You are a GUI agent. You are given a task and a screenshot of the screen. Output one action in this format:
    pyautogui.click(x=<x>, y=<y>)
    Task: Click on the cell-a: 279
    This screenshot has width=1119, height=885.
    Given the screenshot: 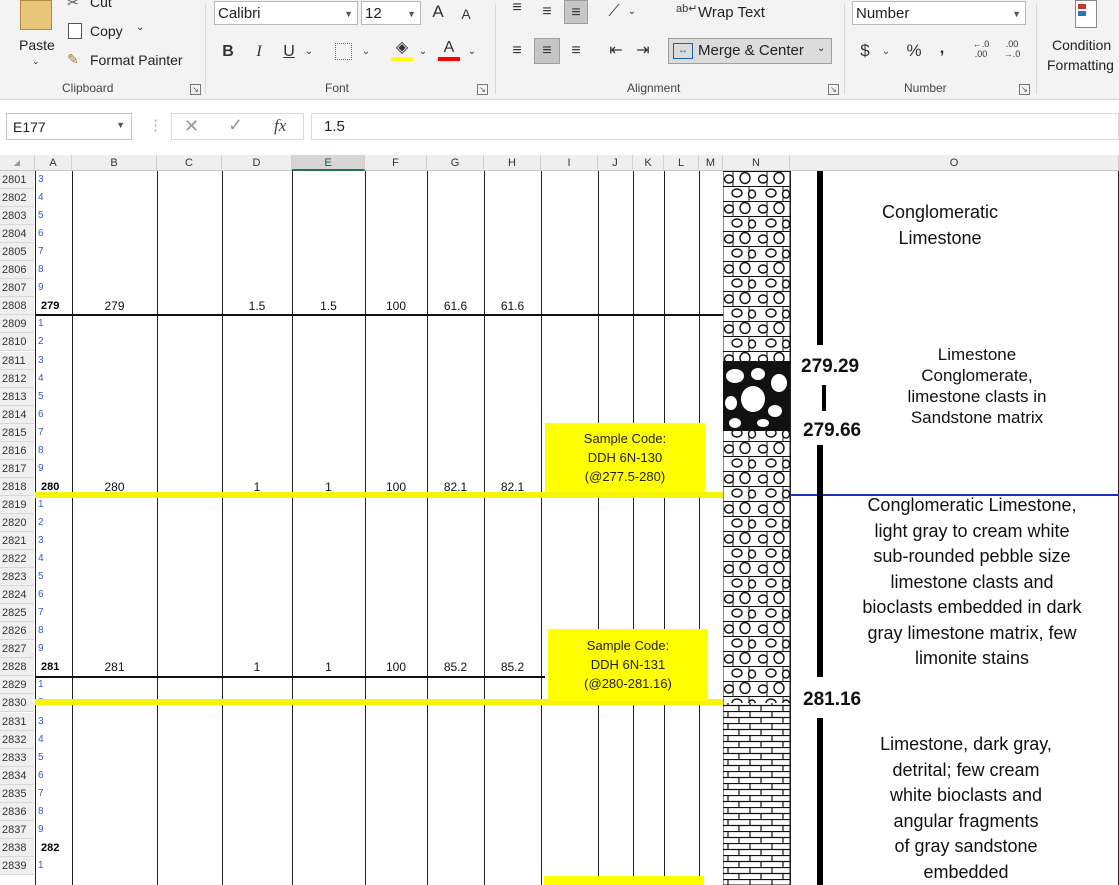 What is the action you would take?
    pyautogui.click(x=53, y=306)
    